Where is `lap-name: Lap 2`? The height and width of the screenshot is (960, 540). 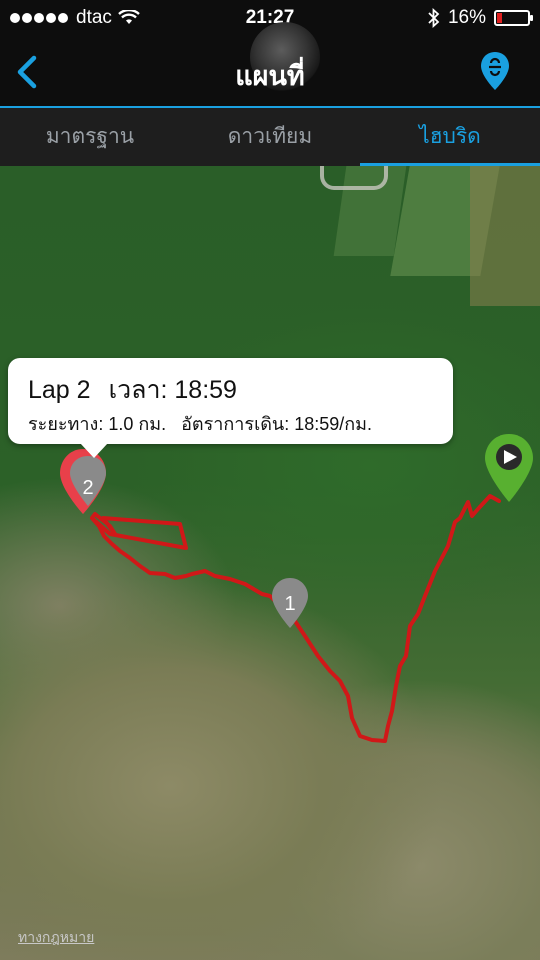 lap-name: Lap 2 is located at coordinates (59, 390).